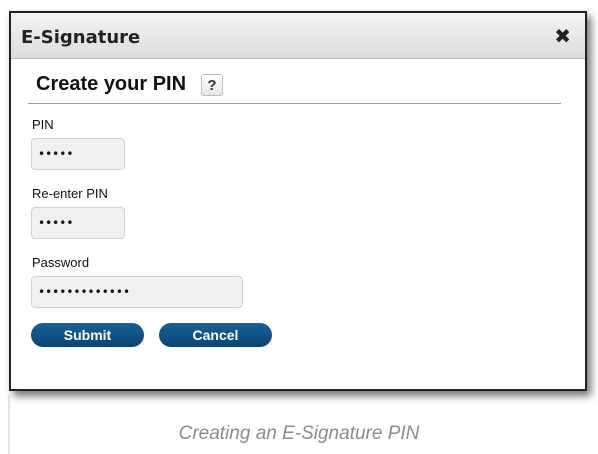 Image resolution: width=598 pixels, height=454 pixels. I want to click on submit-button: Submit, so click(87, 335).